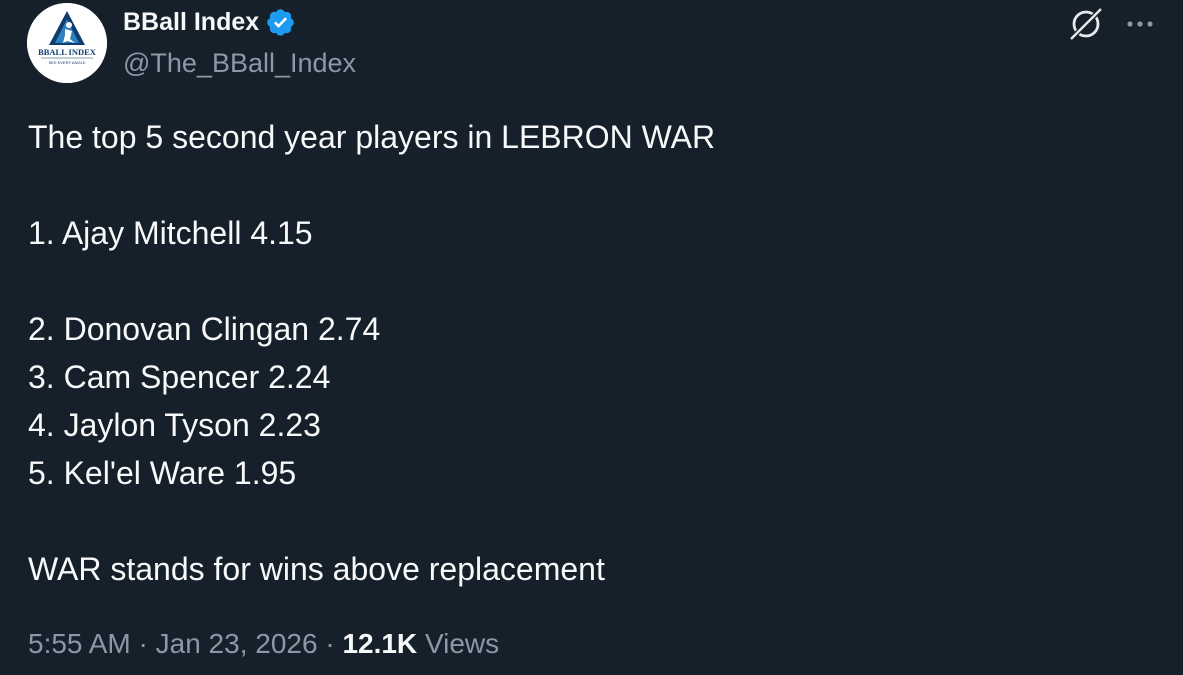 Image resolution: width=1183 pixels, height=675 pixels. What do you see at coordinates (191, 22) in the screenshot?
I see `author-name: BBall Index` at bounding box center [191, 22].